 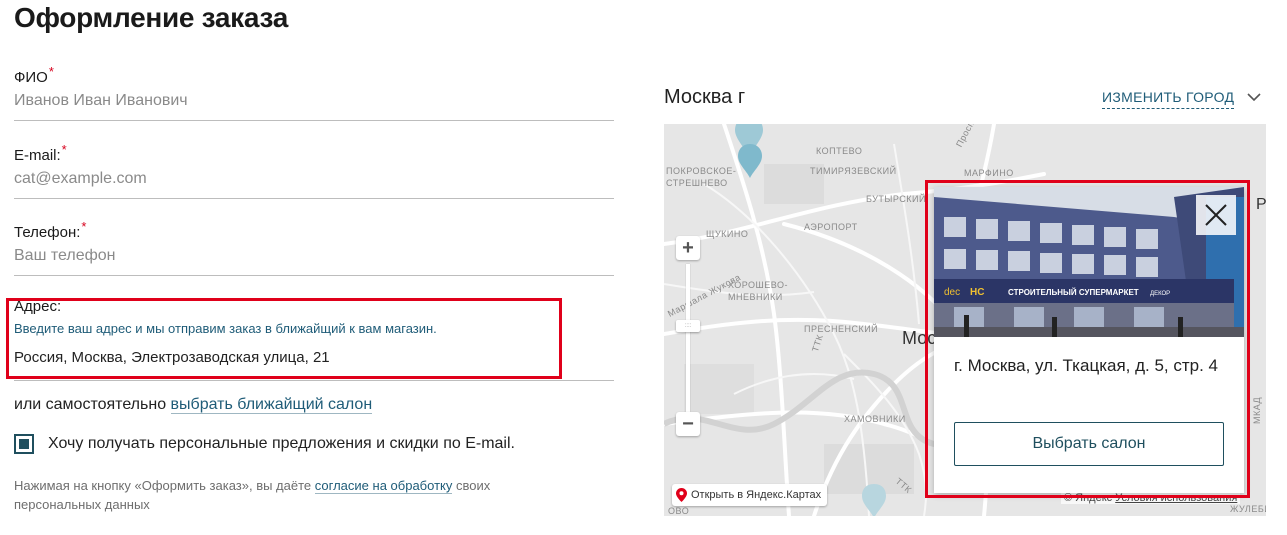 I want to click on checkbox-check-icon, so click(x=24, y=444).